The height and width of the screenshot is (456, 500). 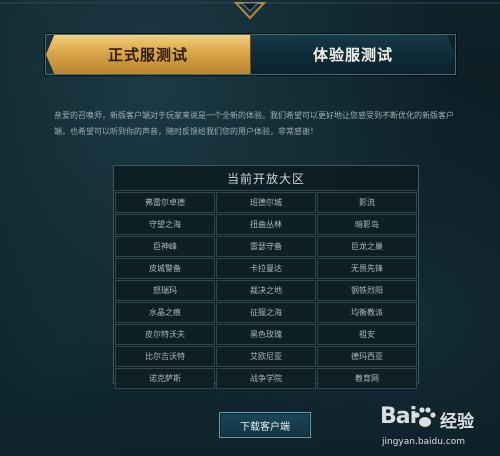 I want to click on tab-test-server: 体验服测试, so click(x=353, y=54).